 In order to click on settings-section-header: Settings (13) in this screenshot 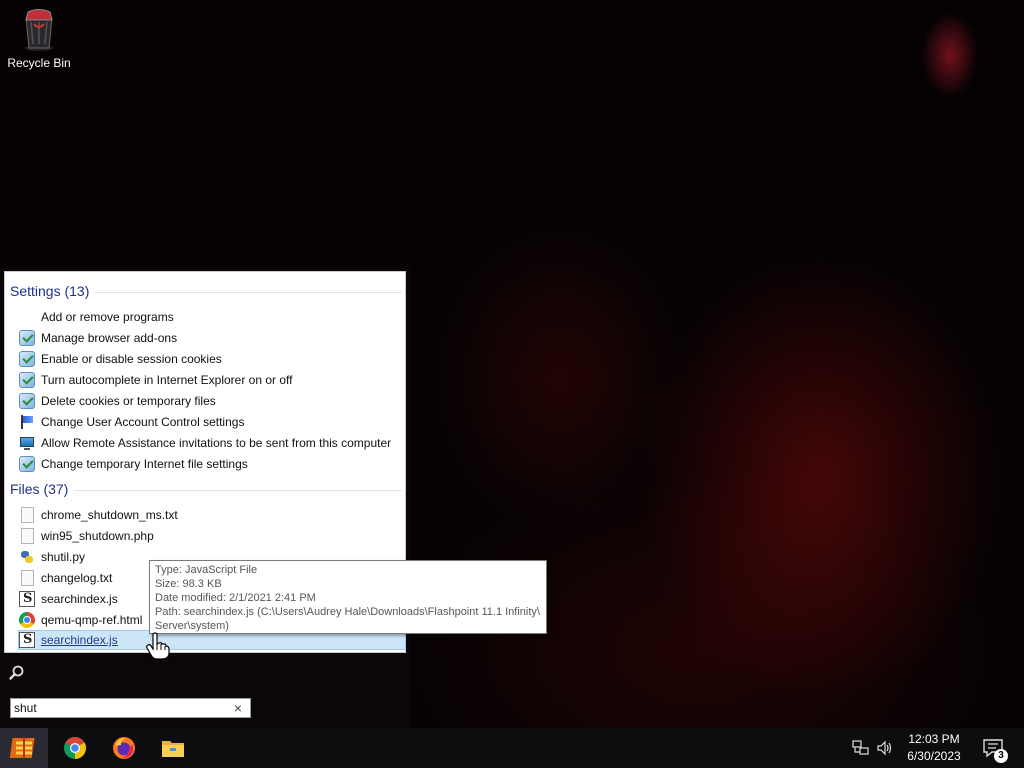, I will do `click(206, 291)`.